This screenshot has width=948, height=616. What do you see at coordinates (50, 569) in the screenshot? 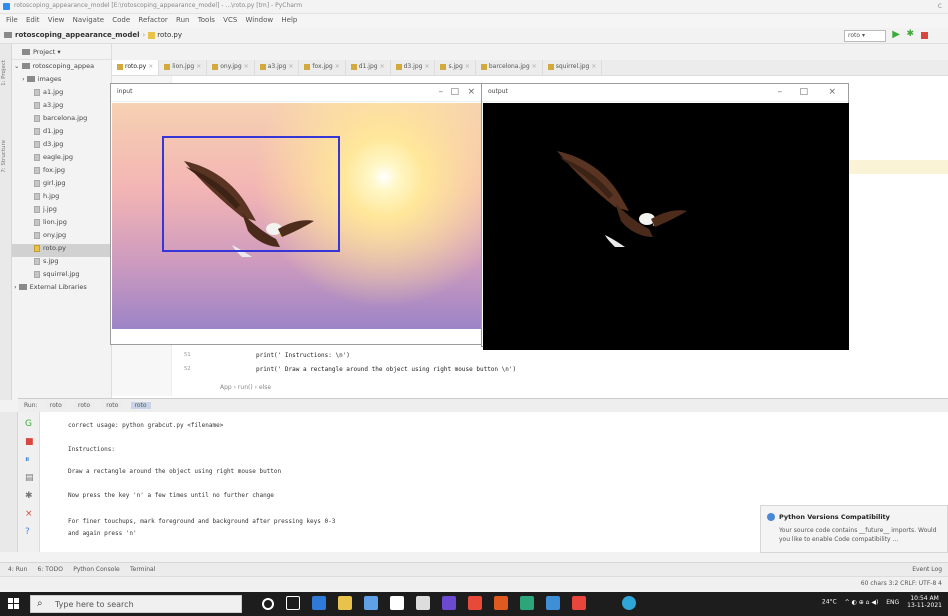
I see `tab-todo: 6: TODO` at bounding box center [50, 569].